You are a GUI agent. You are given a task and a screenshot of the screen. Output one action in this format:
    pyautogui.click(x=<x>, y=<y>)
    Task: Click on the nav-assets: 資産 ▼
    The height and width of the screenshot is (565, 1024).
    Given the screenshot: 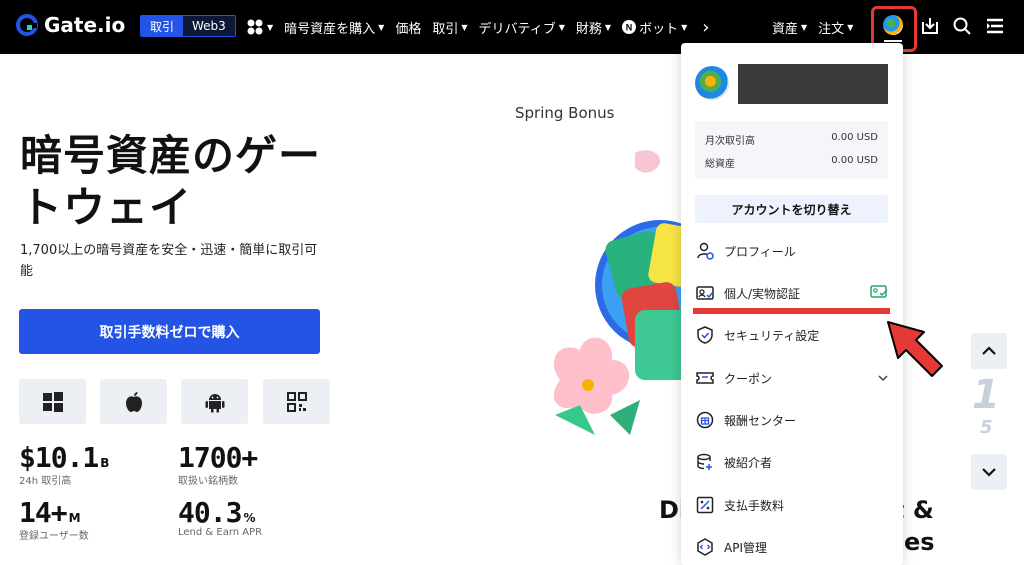 What is the action you would take?
    pyautogui.click(x=789, y=27)
    